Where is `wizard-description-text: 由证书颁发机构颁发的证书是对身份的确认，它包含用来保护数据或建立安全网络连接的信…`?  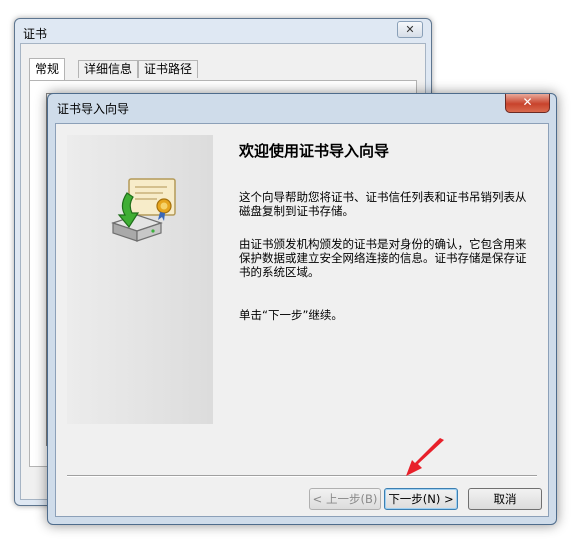 wizard-description-text: 由证书颁发机构颁发的证书是对身份的确认，它包含用来保护数据或建立安全网络连接的信… is located at coordinates (383, 258).